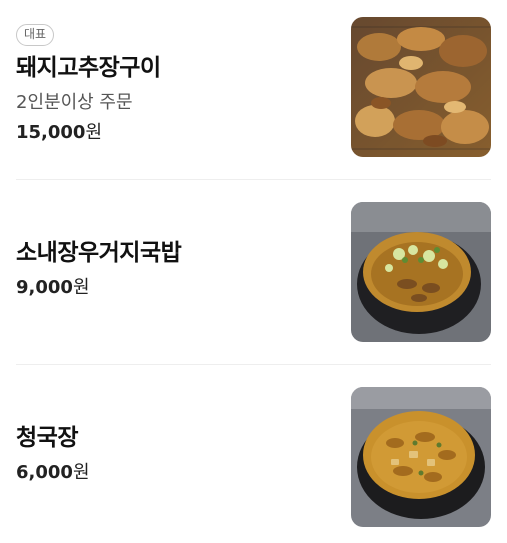 This screenshot has width=507, height=543. Describe the element at coordinates (421, 272) in the screenshot. I see `beef-tripe-soup-photo` at that location.